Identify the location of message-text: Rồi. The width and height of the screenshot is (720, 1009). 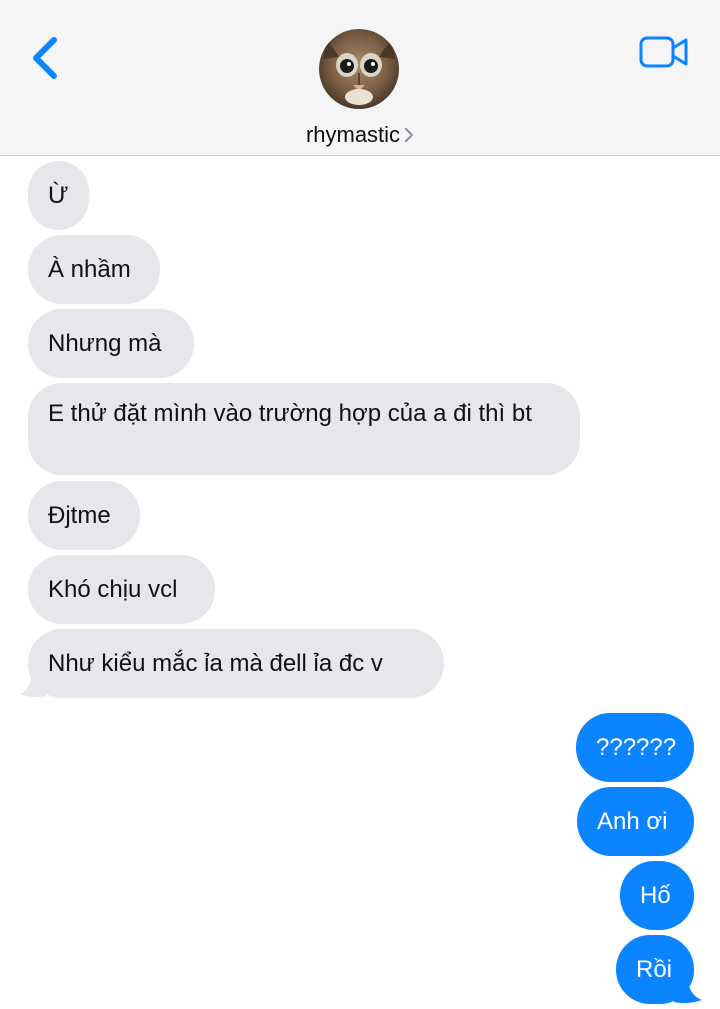
(654, 969).